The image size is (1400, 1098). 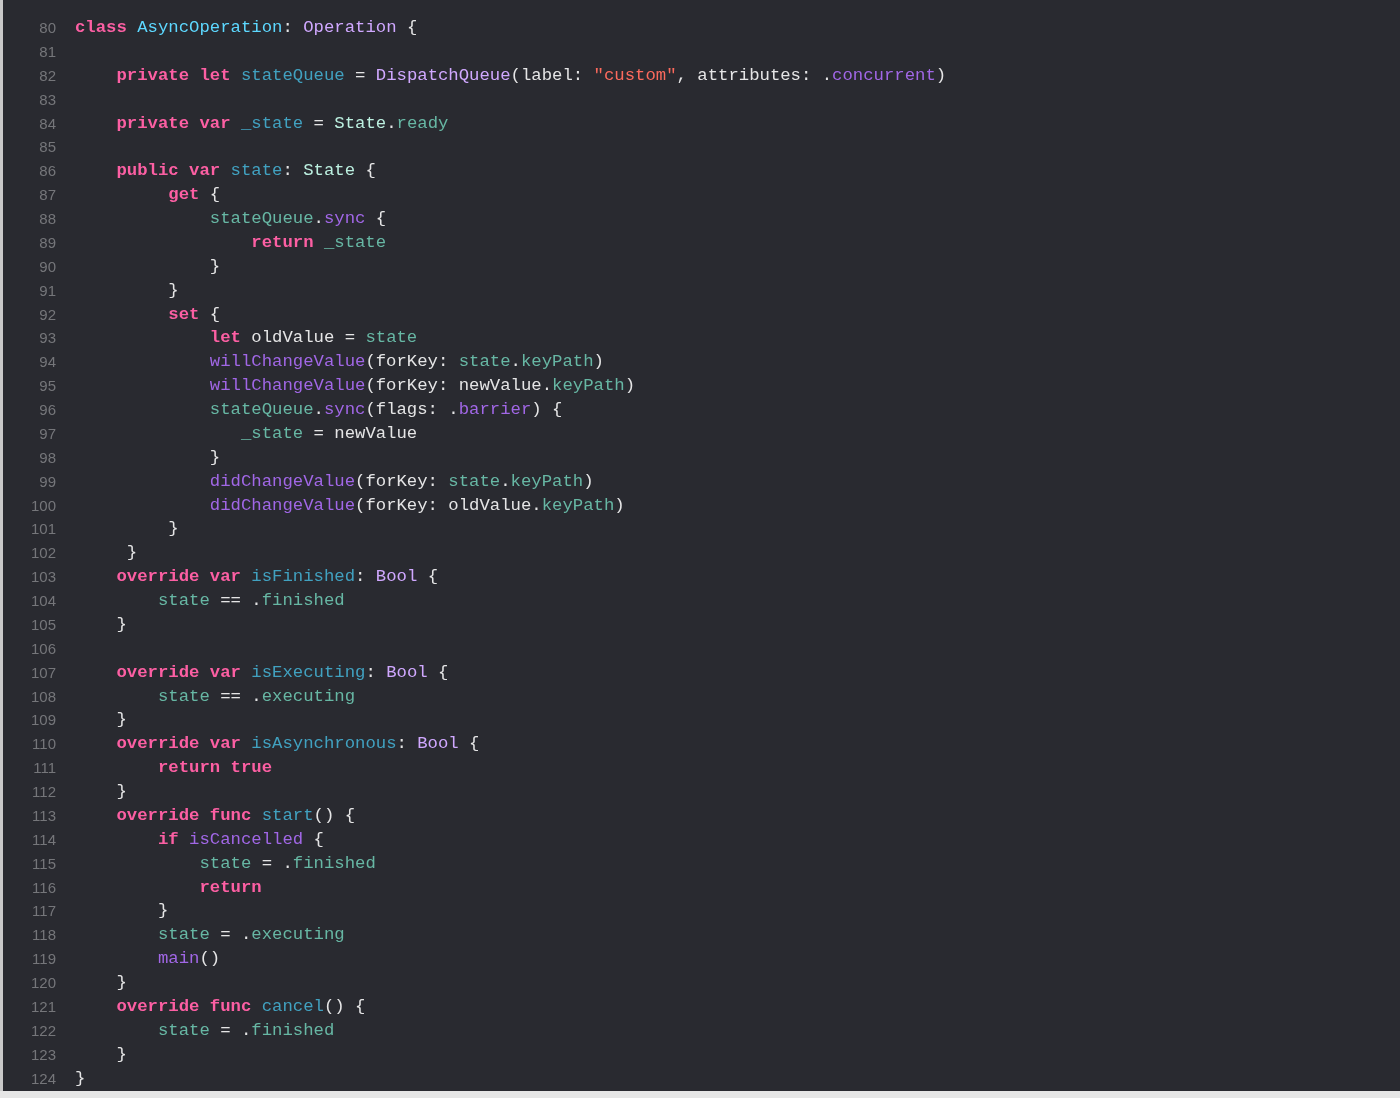 What do you see at coordinates (328, 433) in the screenshot?
I see `code-line: _state = newValue` at bounding box center [328, 433].